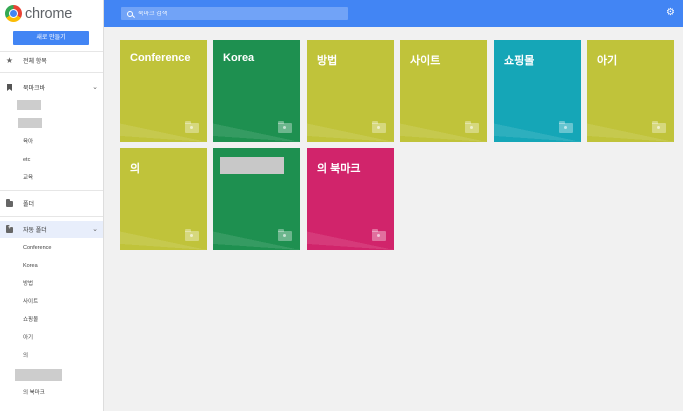 The width and height of the screenshot is (683, 411). Describe the element at coordinates (35, 62) in the screenshot. I see `sidebar-item-label: 전체 항목` at that location.